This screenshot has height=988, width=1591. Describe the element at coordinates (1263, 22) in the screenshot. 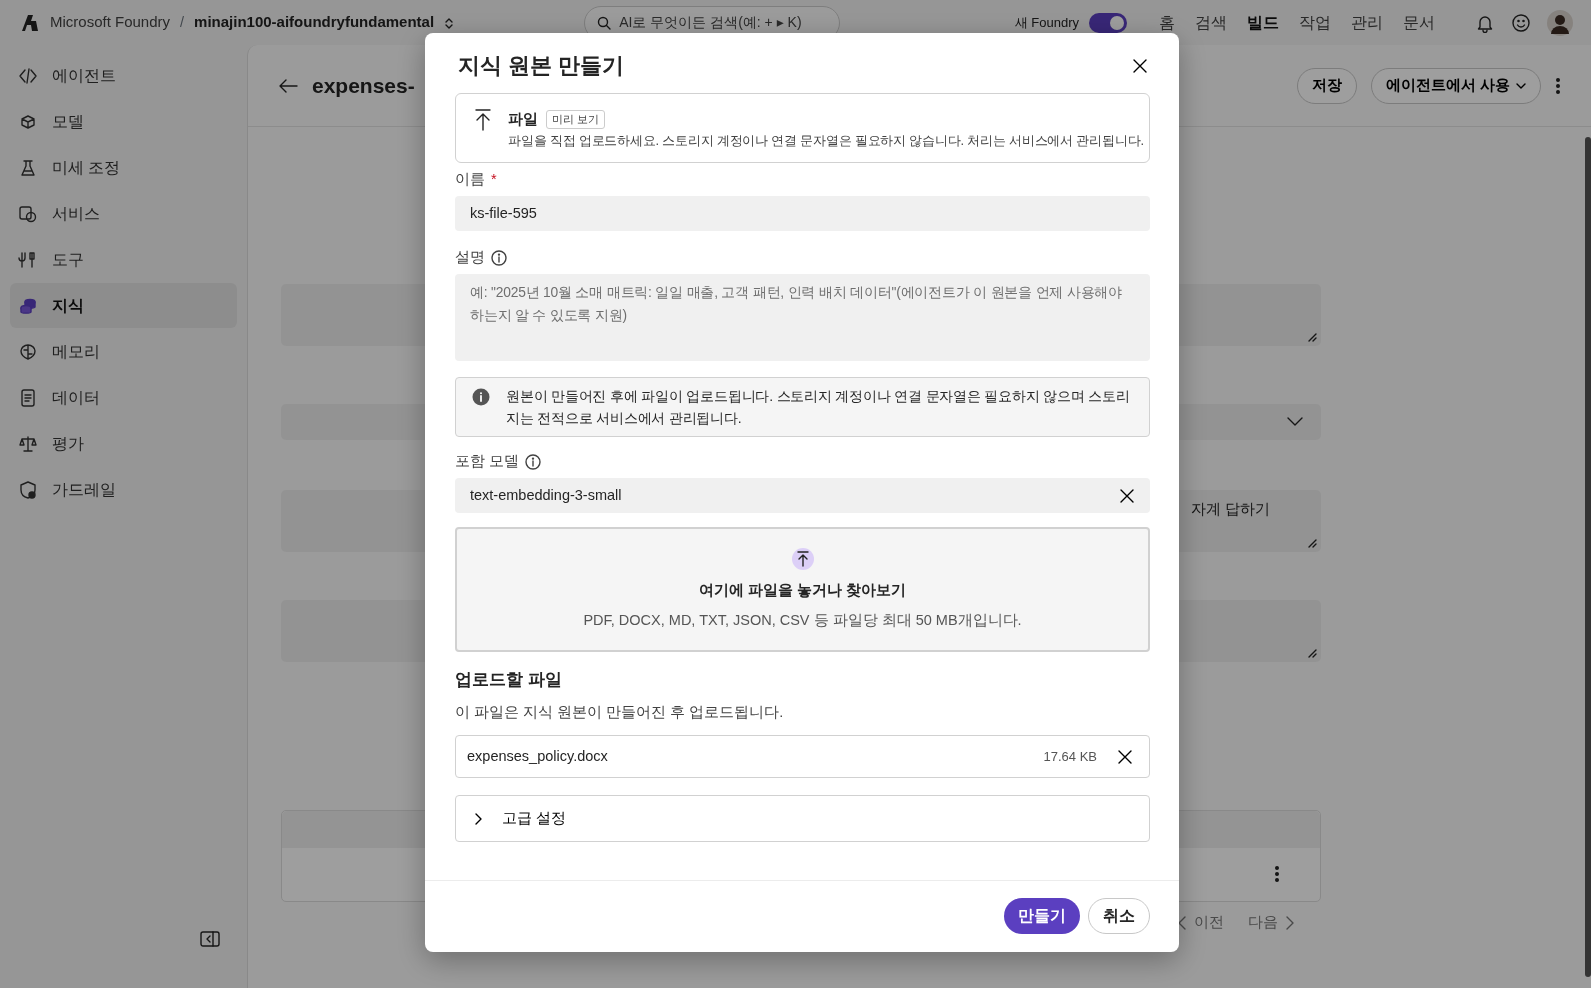

I see `nav-link: 빌드` at that location.